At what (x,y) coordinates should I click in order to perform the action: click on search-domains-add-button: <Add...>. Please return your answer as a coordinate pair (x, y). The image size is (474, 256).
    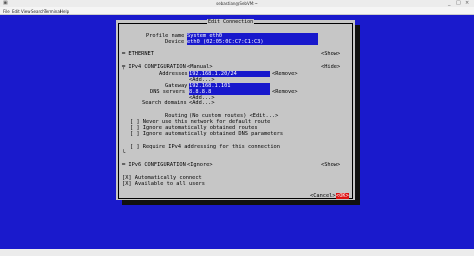
    Looking at the image, I should click on (202, 103).